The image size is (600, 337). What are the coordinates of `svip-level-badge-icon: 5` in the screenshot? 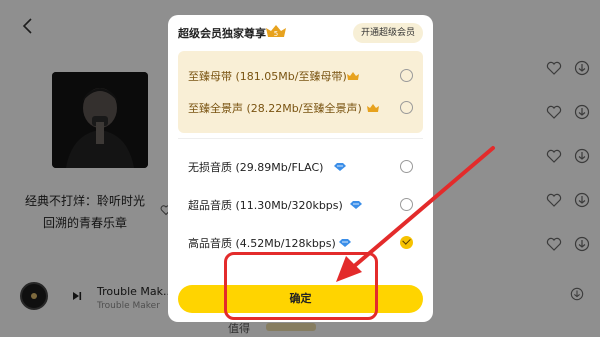 It's located at (276, 31).